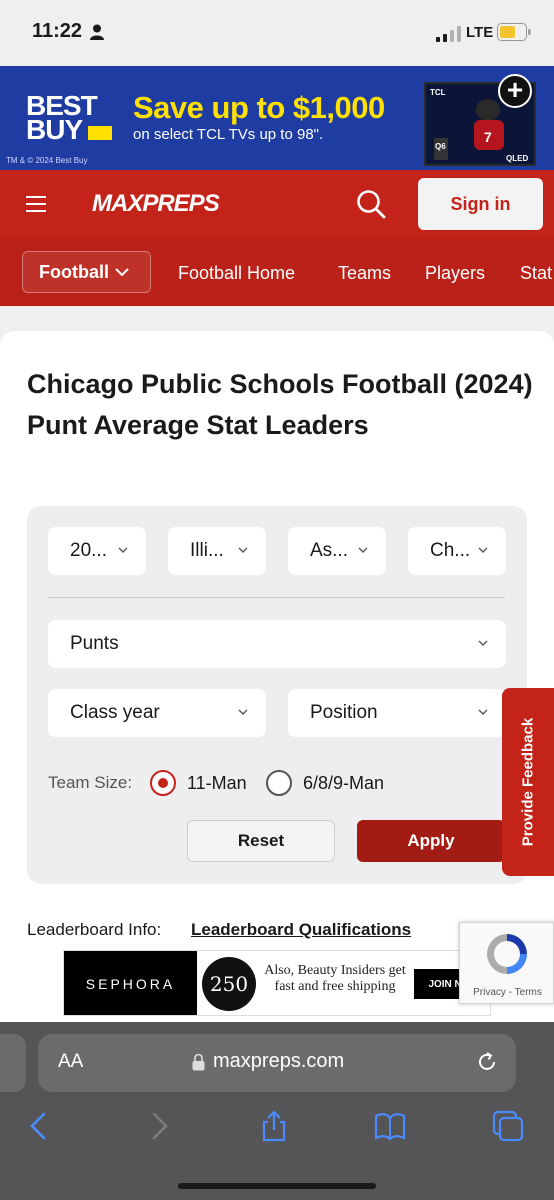 The width and height of the screenshot is (554, 1200). What do you see at coordinates (47, 160) in the screenshot?
I see `ad-legal-text: TM & © 2024 Best Buy` at bounding box center [47, 160].